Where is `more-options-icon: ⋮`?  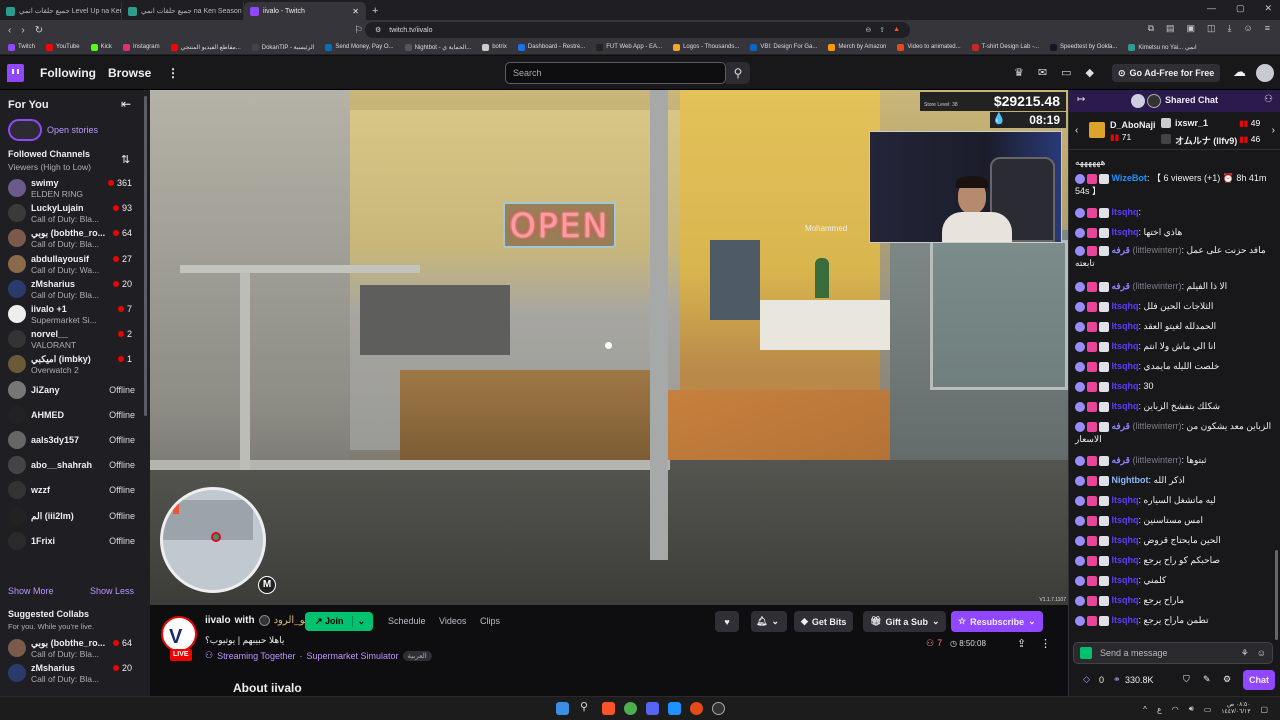
more-options-icon: ⋮ is located at coordinates (1045, 643).